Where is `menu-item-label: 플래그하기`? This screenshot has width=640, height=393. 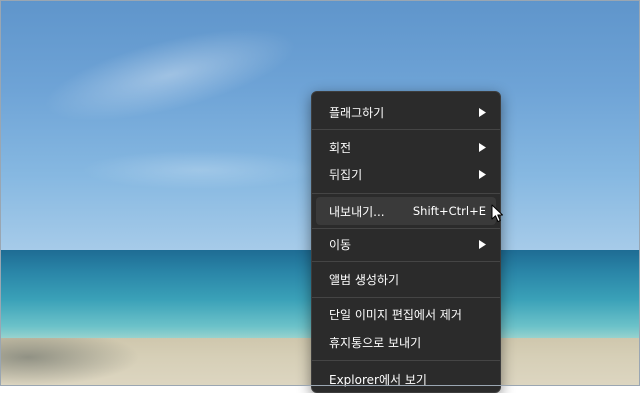
menu-item-label: 플래그하기 is located at coordinates (357, 112).